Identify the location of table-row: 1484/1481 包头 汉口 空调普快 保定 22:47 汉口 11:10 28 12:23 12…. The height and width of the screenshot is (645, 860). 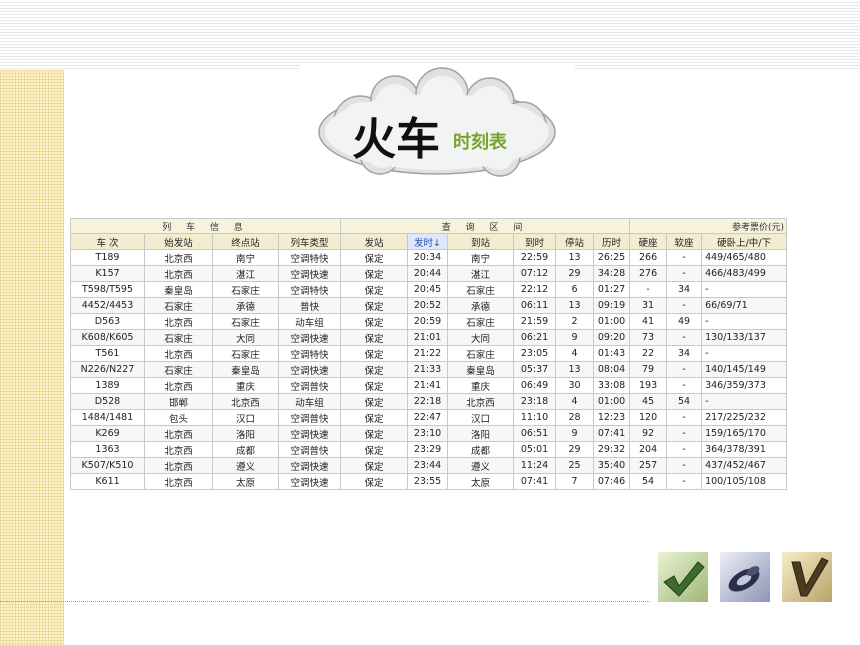
(429, 417).